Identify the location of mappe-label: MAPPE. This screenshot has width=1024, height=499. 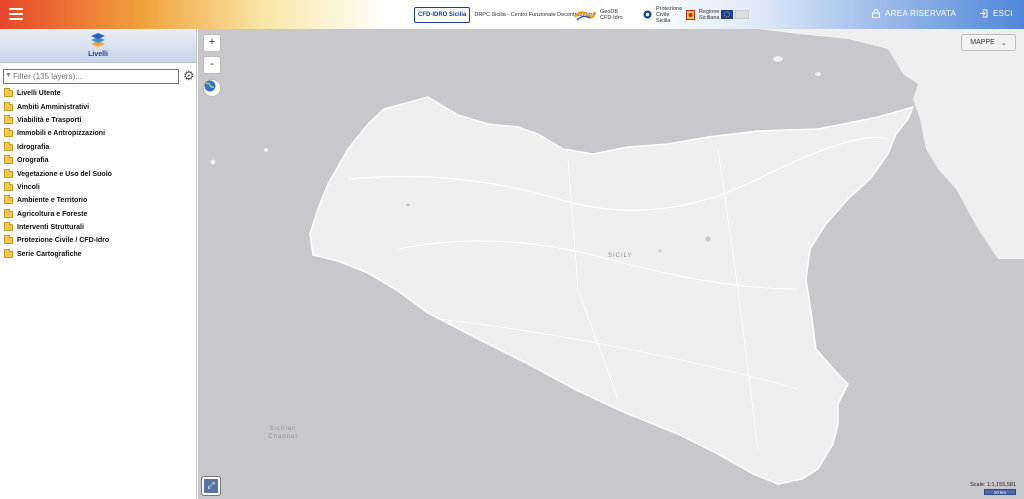
(982, 42).